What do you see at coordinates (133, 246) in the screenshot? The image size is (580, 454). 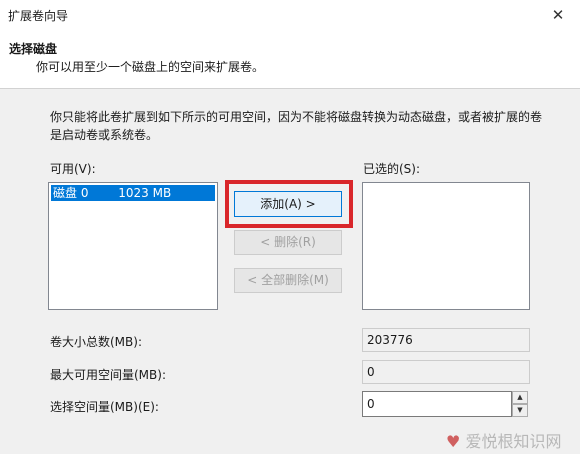 I see `available-disks-list: 磁盘 0 1023 MB` at bounding box center [133, 246].